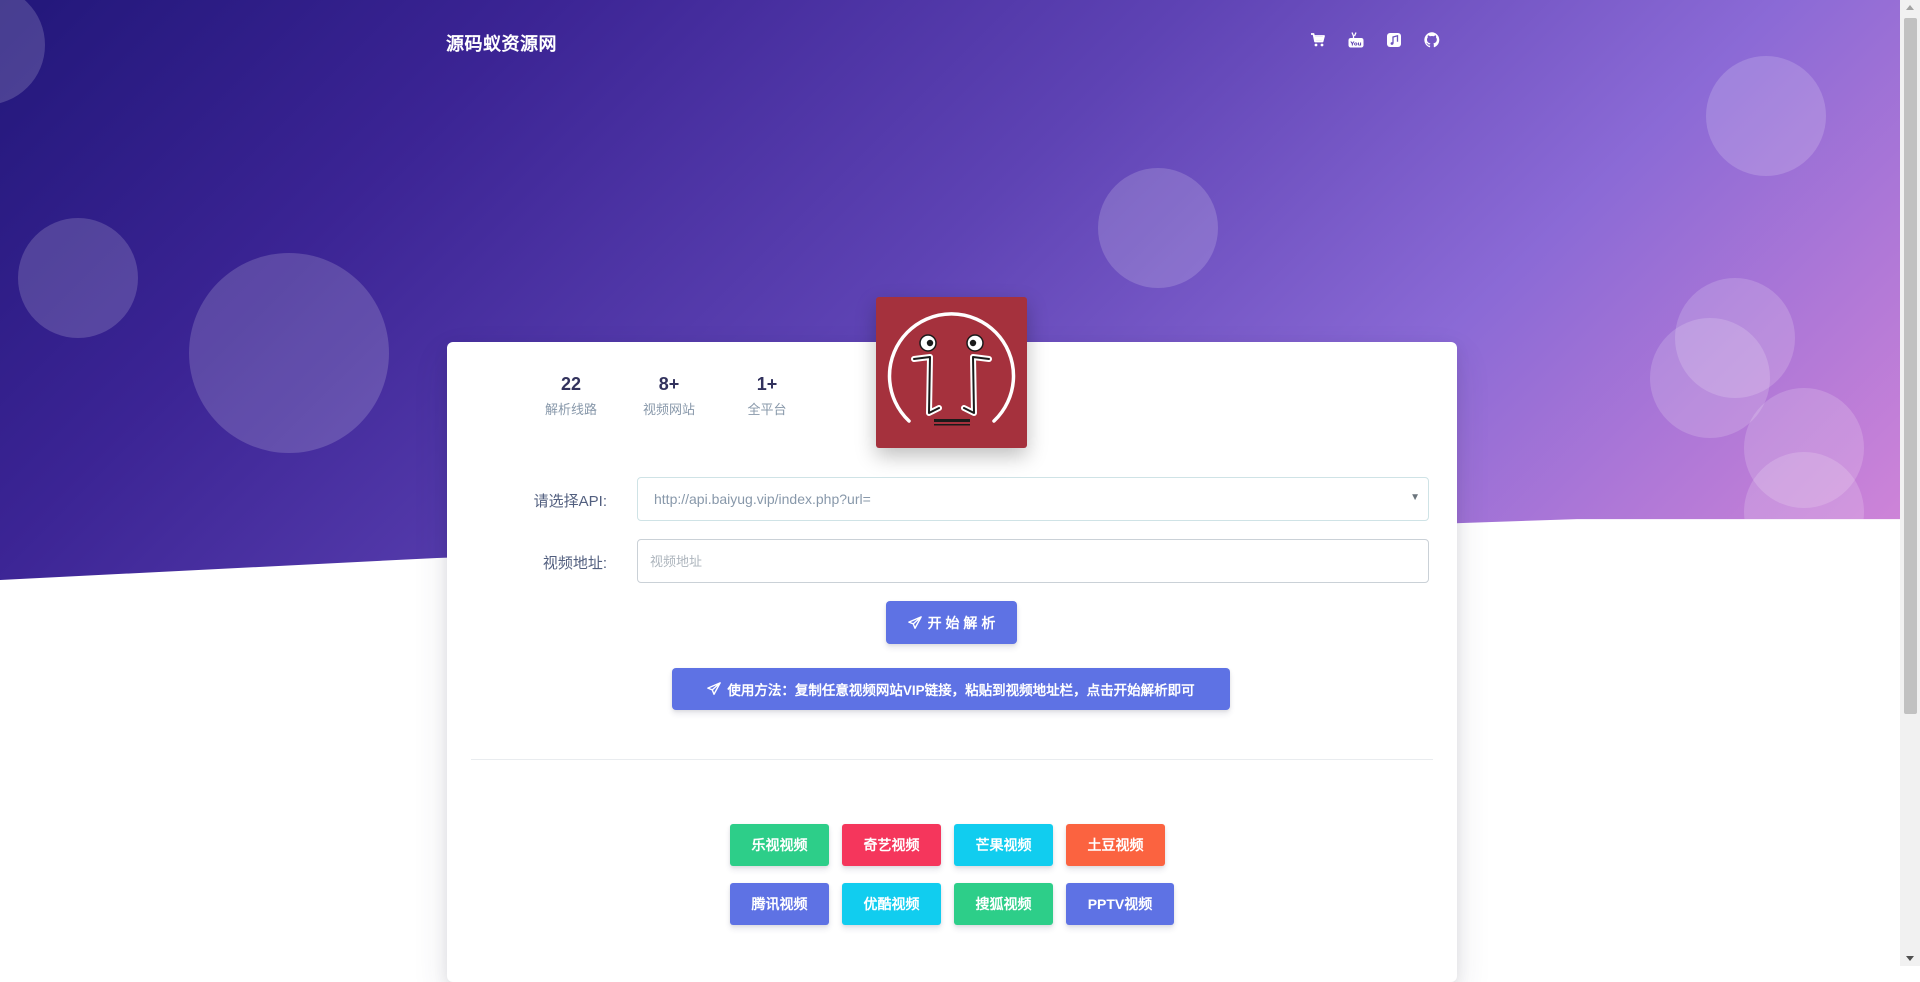 The image size is (1920, 982). Describe the element at coordinates (951, 369) in the screenshot. I see `logo-image` at that location.